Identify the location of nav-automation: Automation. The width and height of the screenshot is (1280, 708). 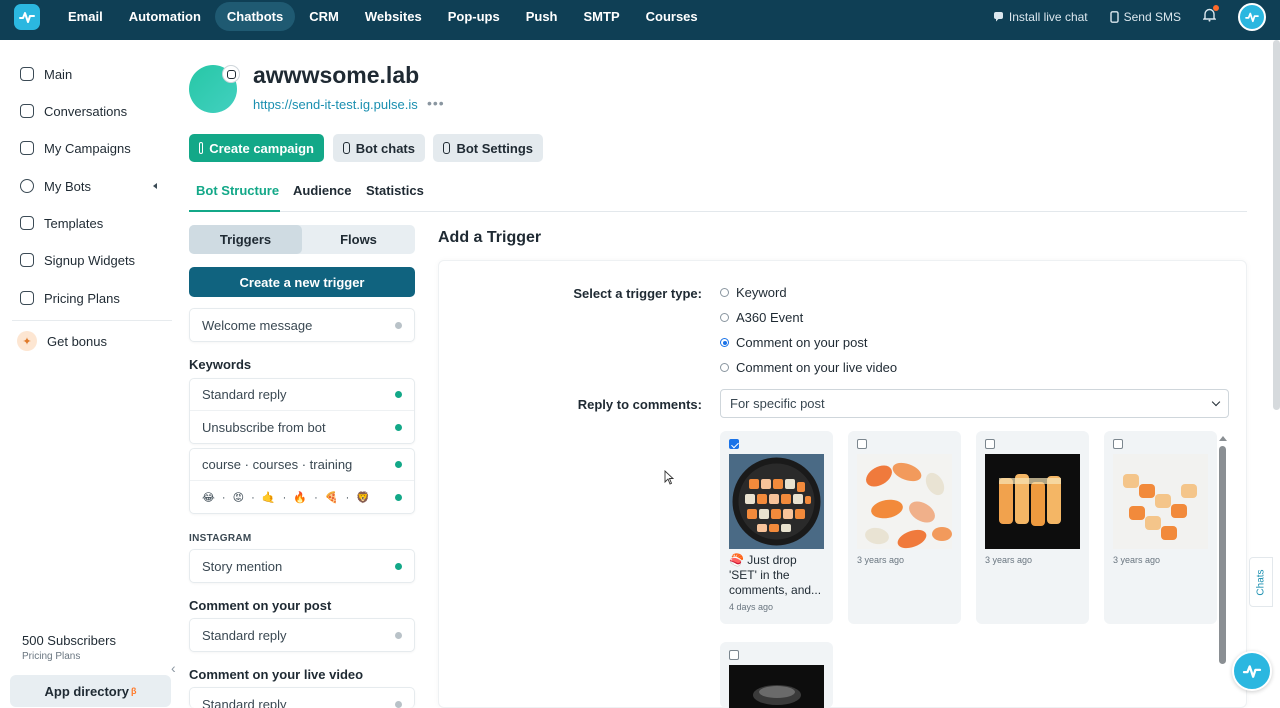
(165, 16).